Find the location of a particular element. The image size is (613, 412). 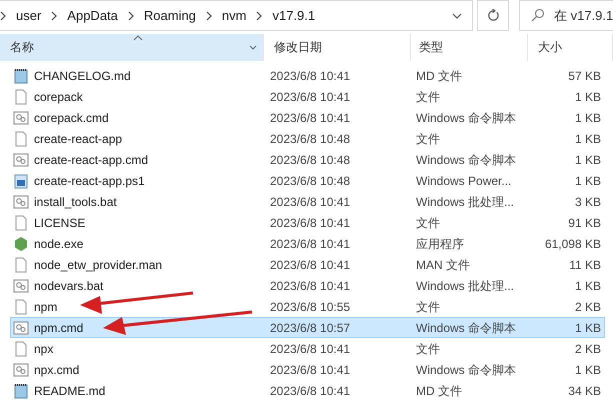

column-header: 类型 is located at coordinates (469, 47).